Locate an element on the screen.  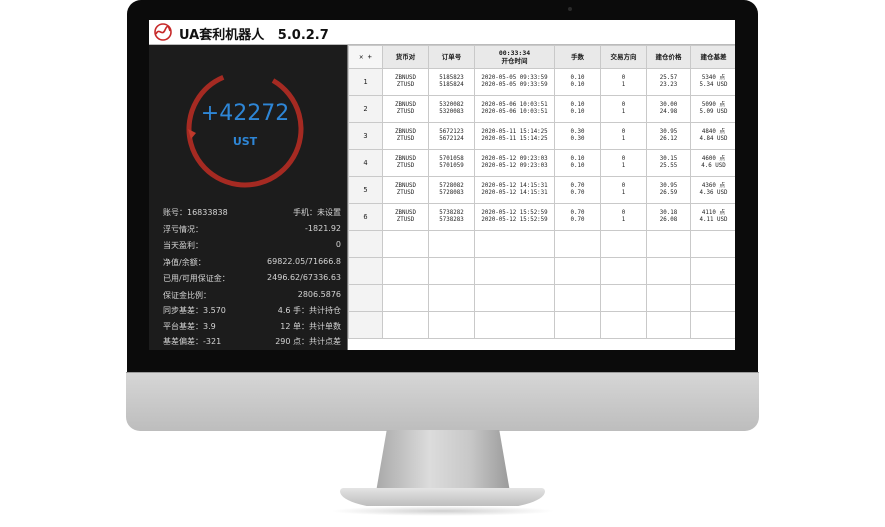
row-index: 5 is located at coordinates (365, 190).